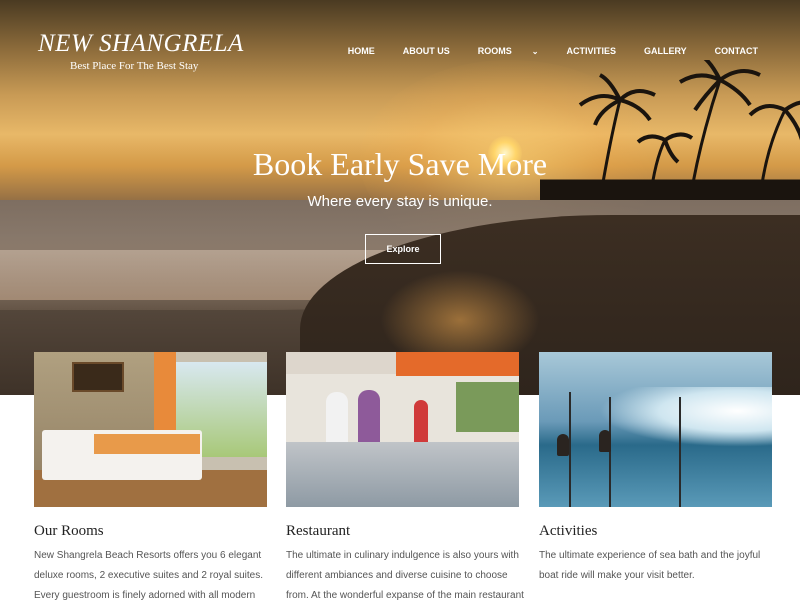  Describe the element at coordinates (134, 66) in the screenshot. I see `brand-tagline: Best Place For The Best Stay` at that location.